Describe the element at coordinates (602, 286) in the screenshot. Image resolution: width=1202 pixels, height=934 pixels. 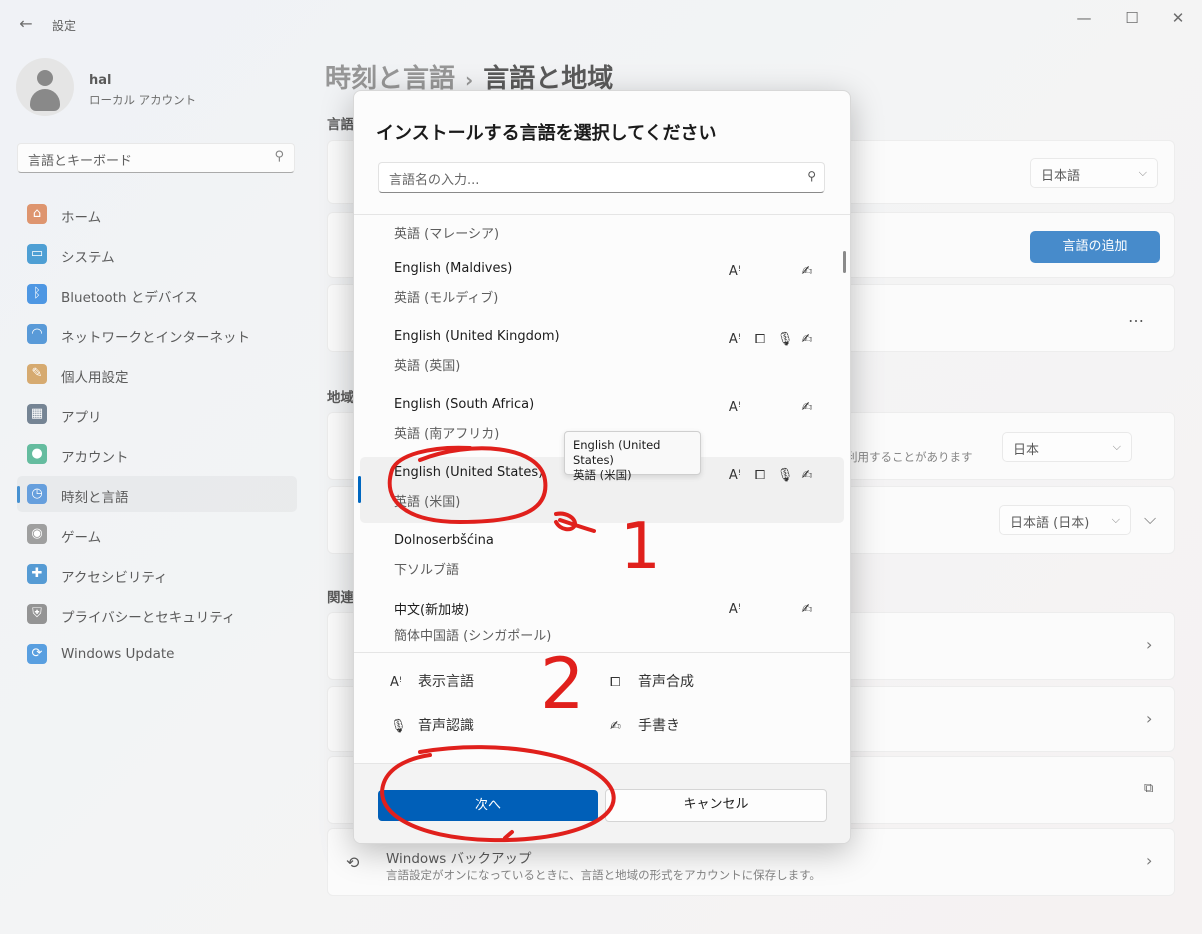
I see `language-list-item: English (Maldives) 英語 (モルディブ) Aꜝ ✍︎` at that location.